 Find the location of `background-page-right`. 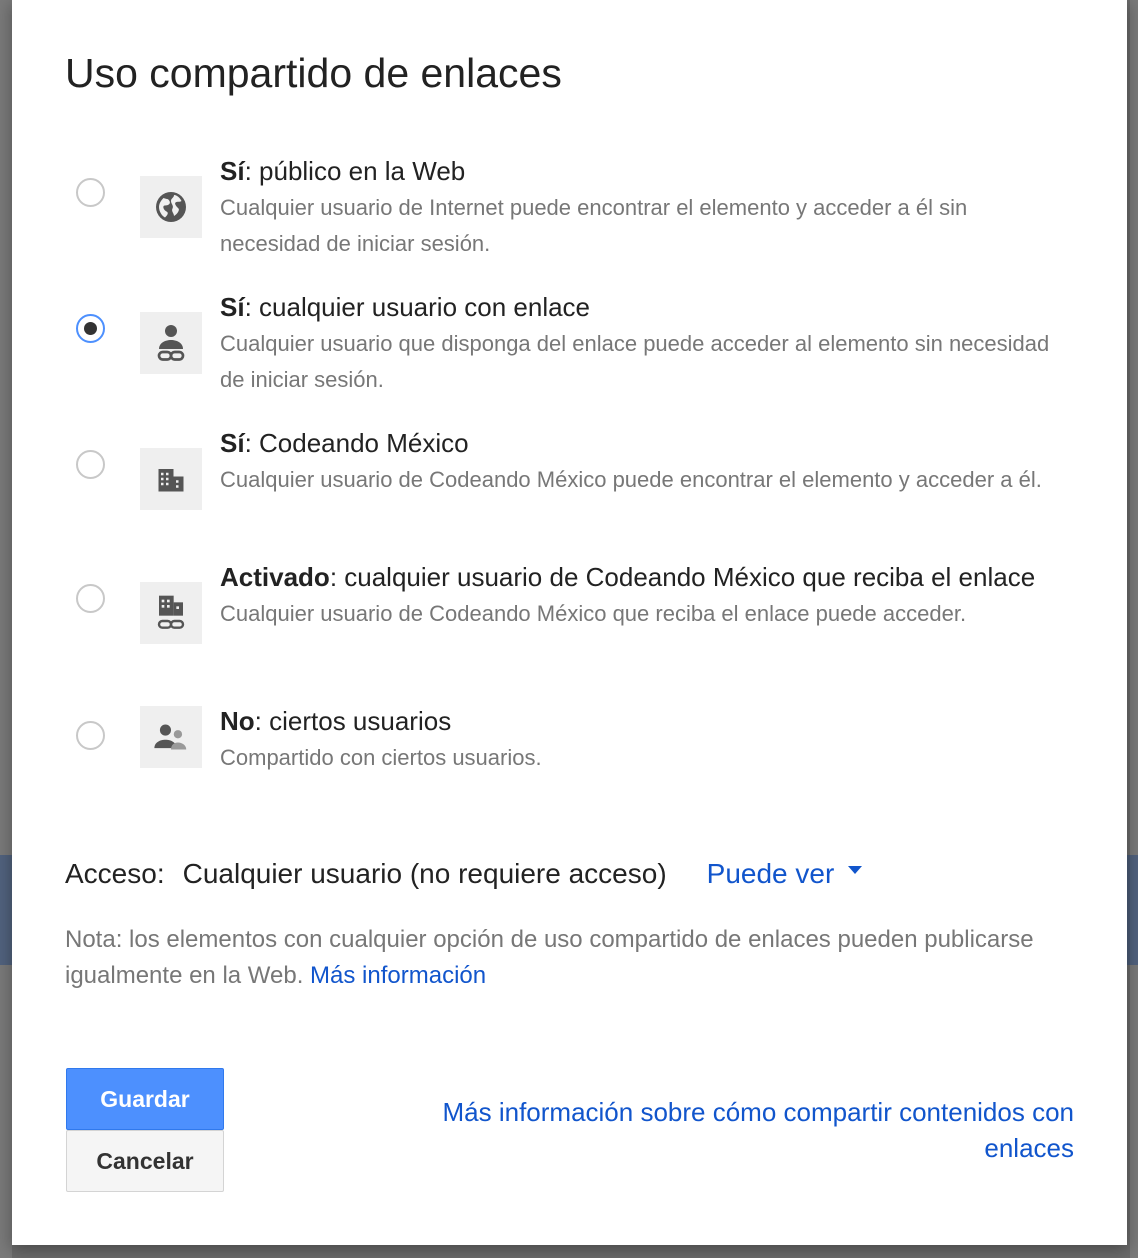

background-page-right is located at coordinates (1134, 629).